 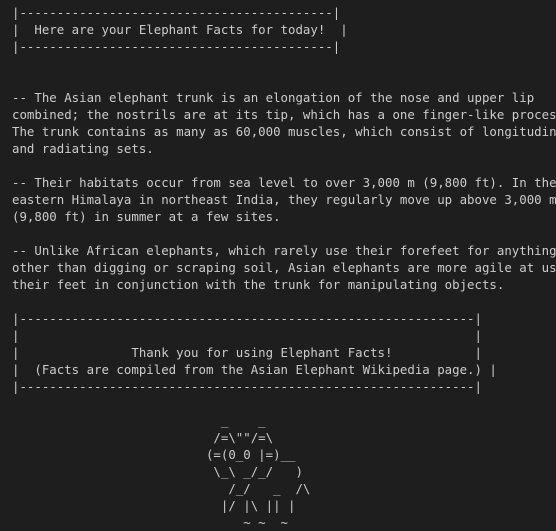 I want to click on ascii-art-line: \_\ _/_/ ), so click(x=157, y=471).